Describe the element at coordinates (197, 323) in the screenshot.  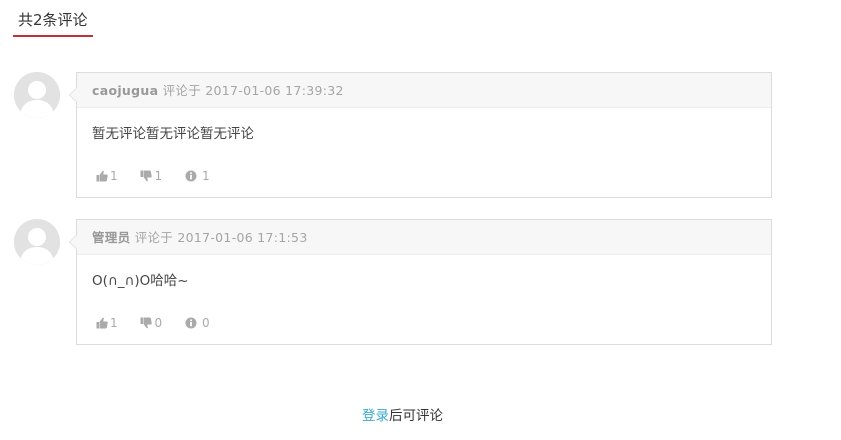
I see `info-button: 0` at that location.